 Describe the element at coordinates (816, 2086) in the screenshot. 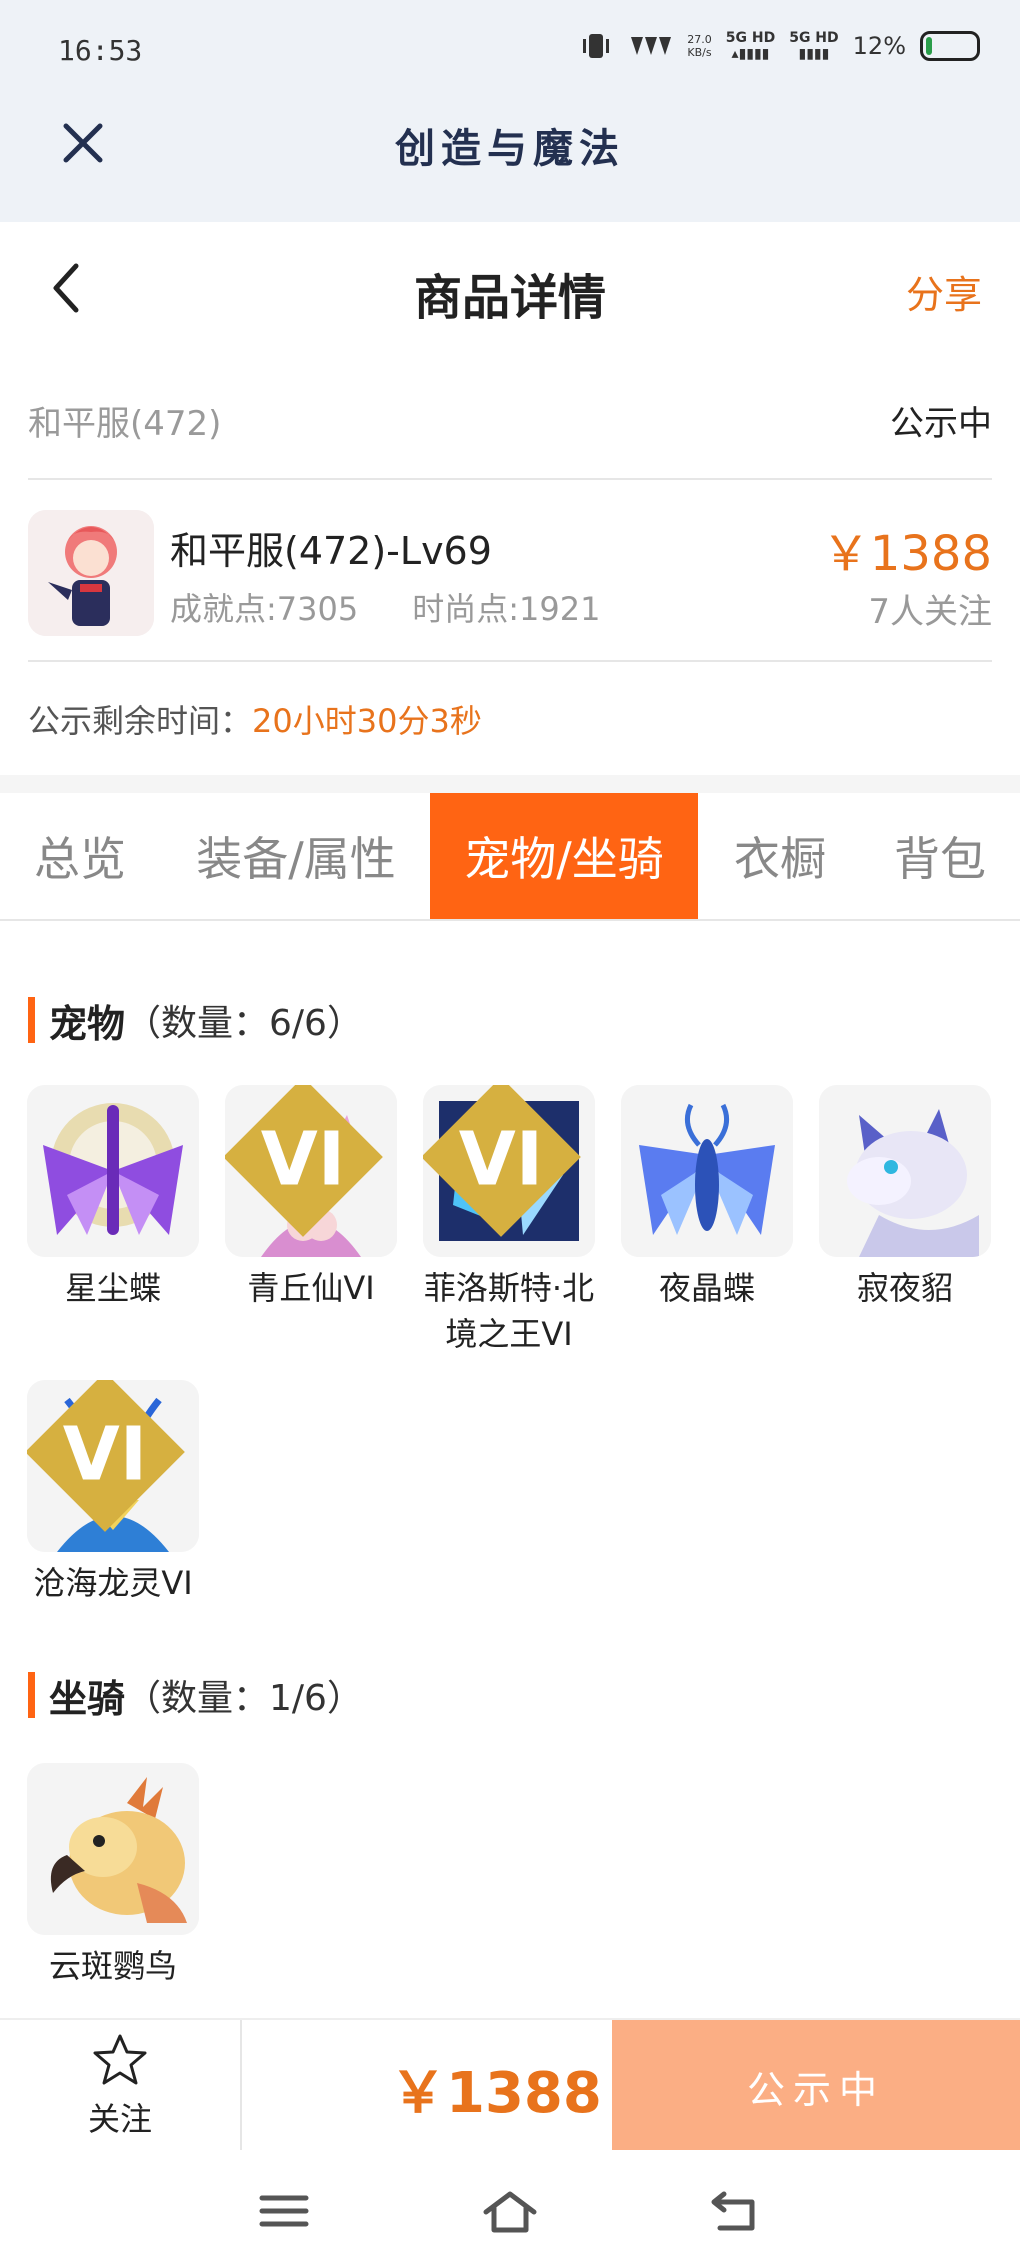

I see `buy-status-button: 公示中` at that location.